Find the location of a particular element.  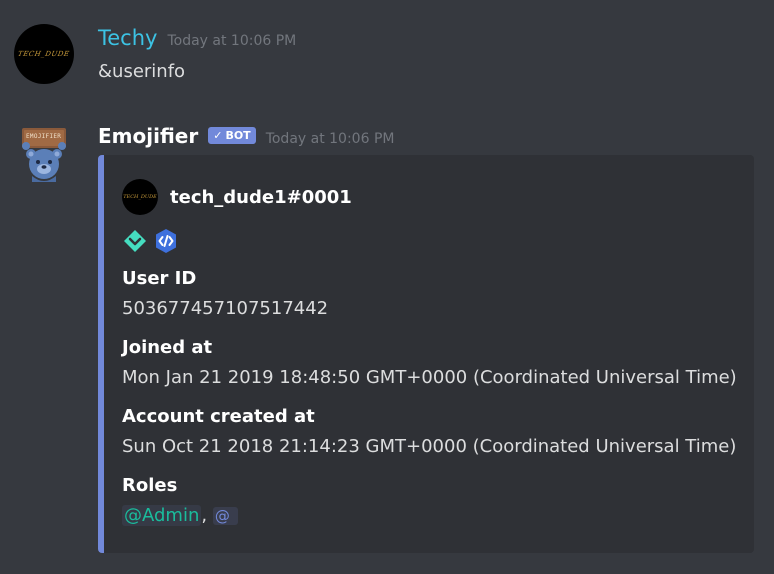

field-name-account-created: Account created at is located at coordinates (218, 416).